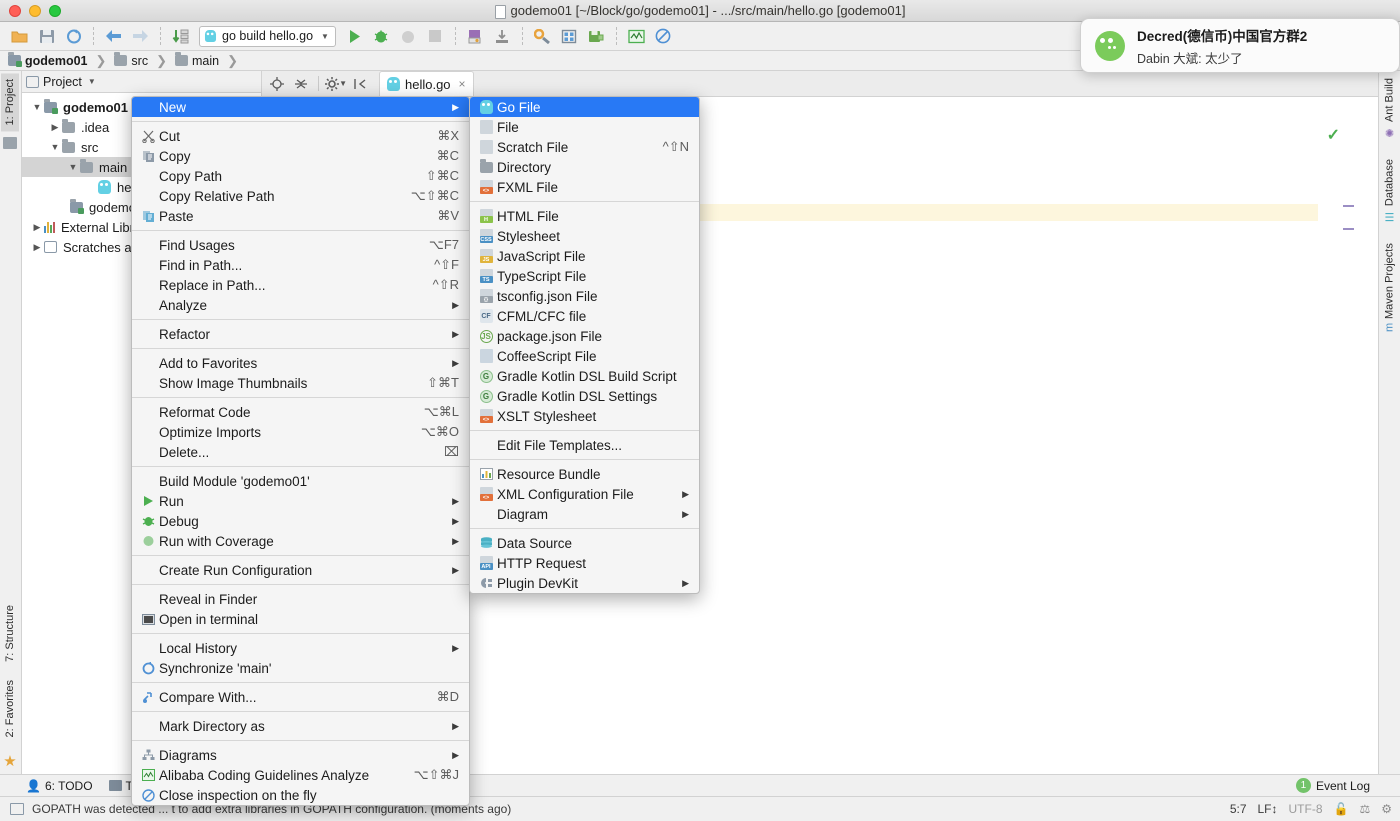 Image resolution: width=1400 pixels, height=821 pixels. I want to click on submenu-item-diagram: Diagram ▶, so click(584, 514).